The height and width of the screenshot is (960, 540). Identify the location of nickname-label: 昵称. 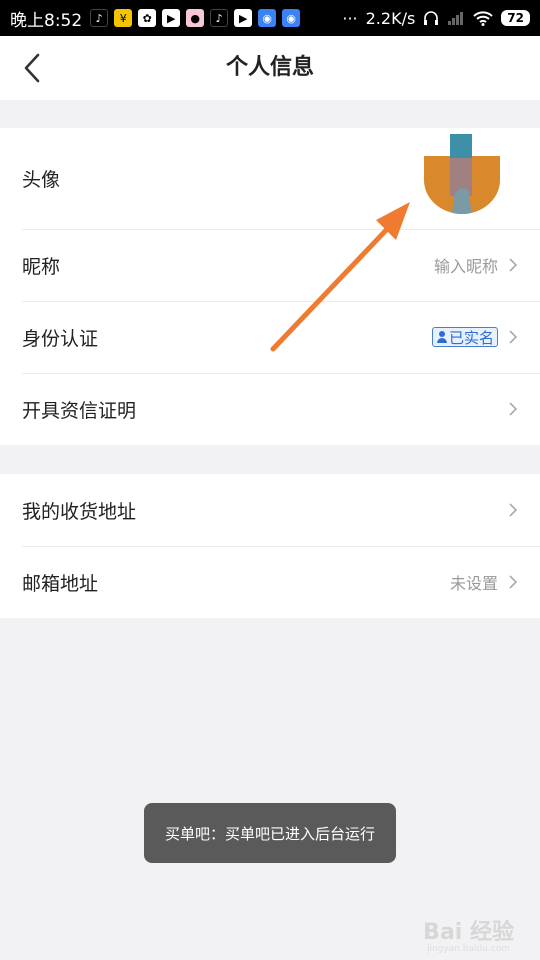
(41, 266).